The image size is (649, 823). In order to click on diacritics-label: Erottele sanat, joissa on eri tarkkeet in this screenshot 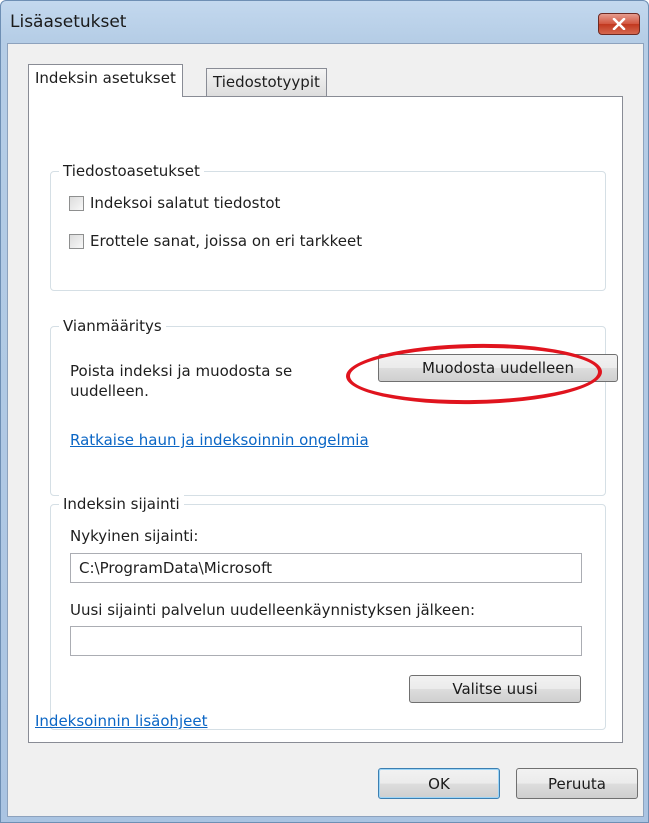, I will do `click(226, 241)`.